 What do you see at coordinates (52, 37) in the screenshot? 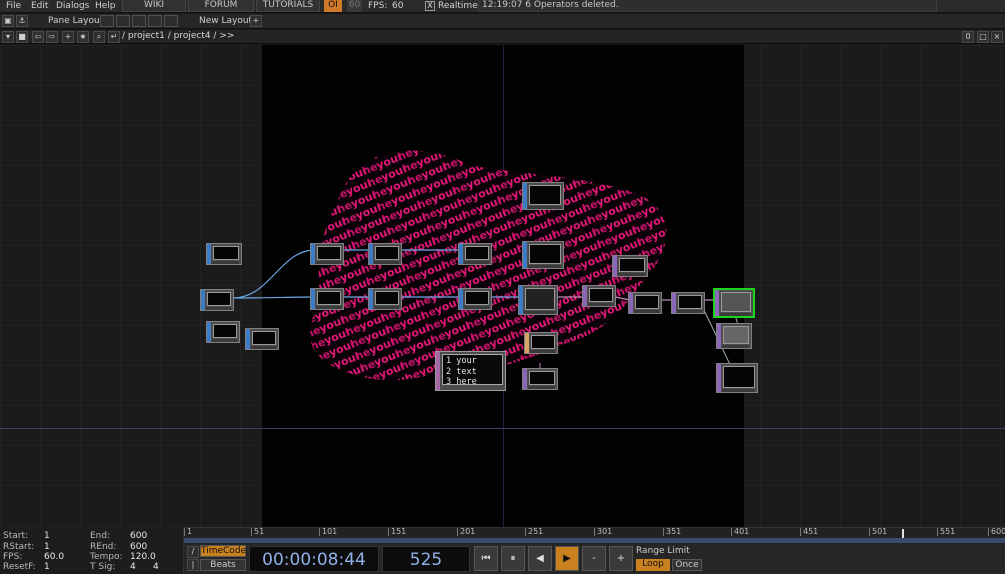
I see `forward-icon: ⇨` at bounding box center [52, 37].